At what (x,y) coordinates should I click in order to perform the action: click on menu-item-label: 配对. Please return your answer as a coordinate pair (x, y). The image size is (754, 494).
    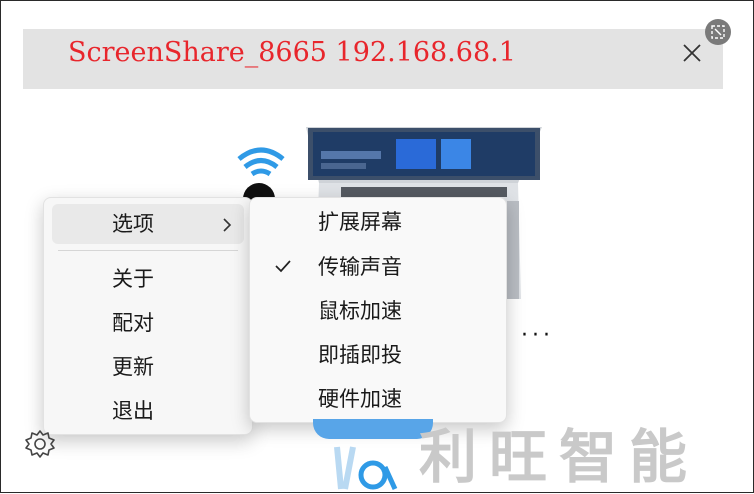
    Looking at the image, I should click on (133, 323).